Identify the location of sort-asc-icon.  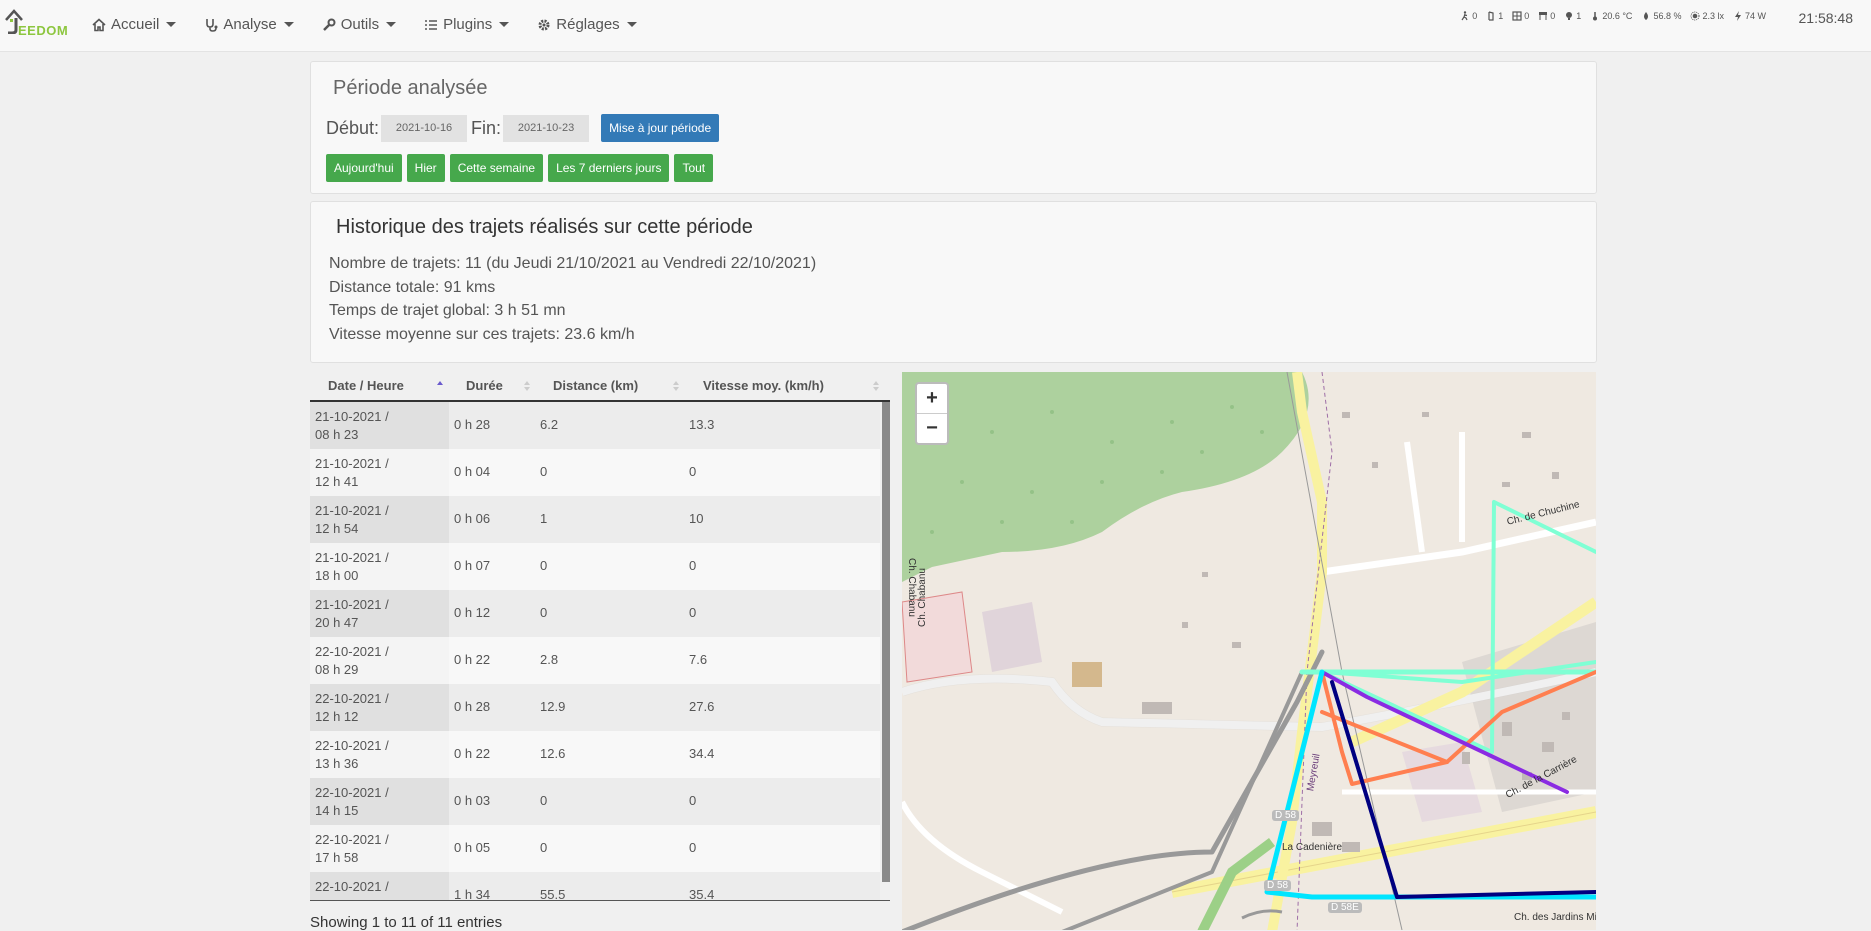
(440, 386).